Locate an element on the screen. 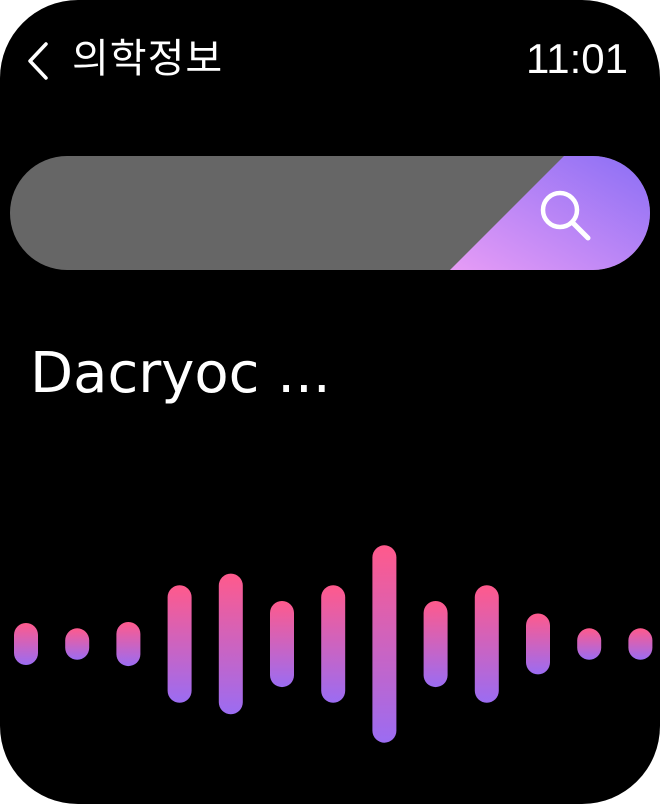  search-bar is located at coordinates (330, 213).